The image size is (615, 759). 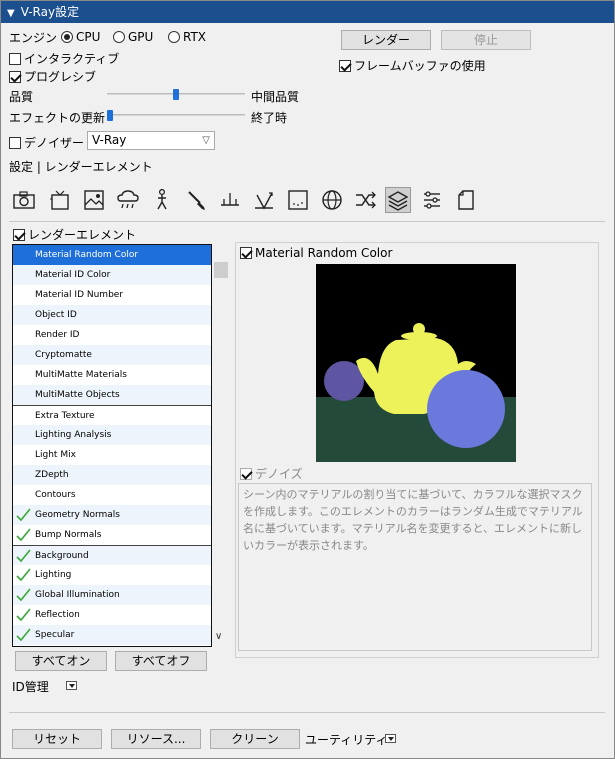 What do you see at coordinates (386, 40) in the screenshot?
I see `render-button: レンダー` at bounding box center [386, 40].